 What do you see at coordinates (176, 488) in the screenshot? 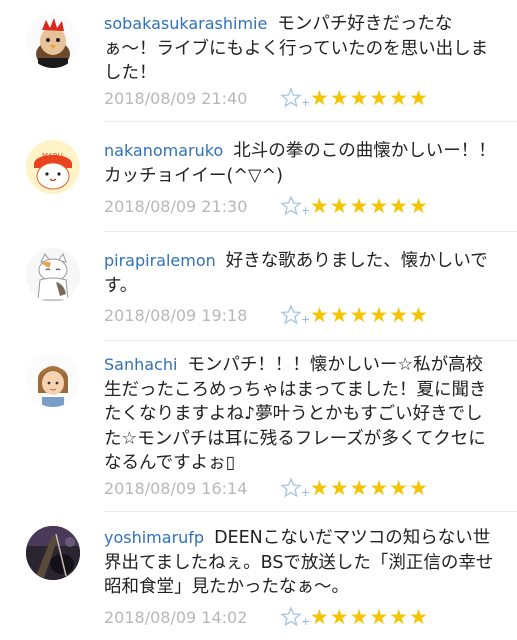
I see `comment-timestamp: 2018/08/09 16:14` at bounding box center [176, 488].